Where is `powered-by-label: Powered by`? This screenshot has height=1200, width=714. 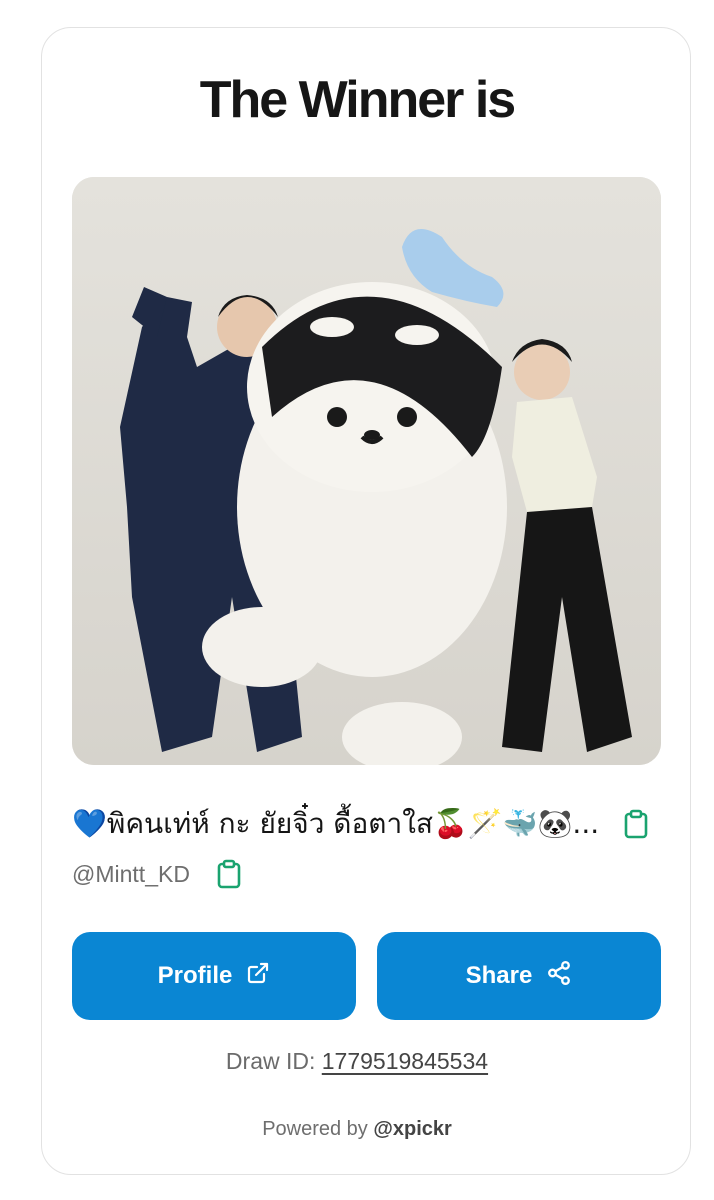
powered-by-label: Powered by is located at coordinates (315, 1129).